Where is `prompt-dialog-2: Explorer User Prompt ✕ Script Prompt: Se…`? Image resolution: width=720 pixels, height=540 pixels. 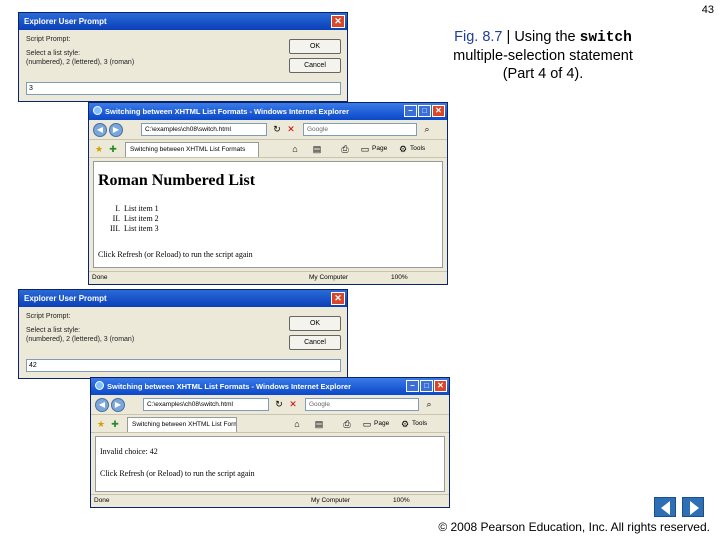 prompt-dialog-2: Explorer User Prompt ✕ Script Prompt: Se… is located at coordinates (183, 334).